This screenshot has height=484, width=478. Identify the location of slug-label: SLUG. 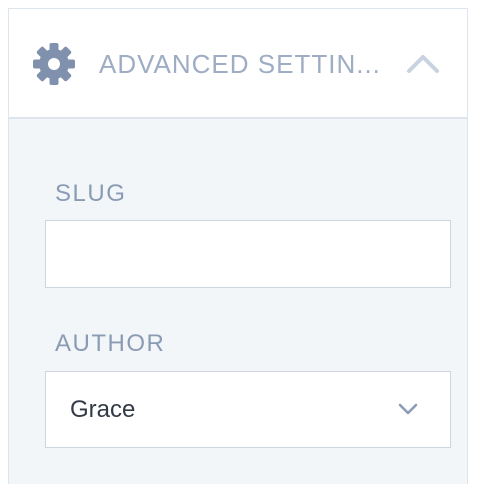
(91, 193).